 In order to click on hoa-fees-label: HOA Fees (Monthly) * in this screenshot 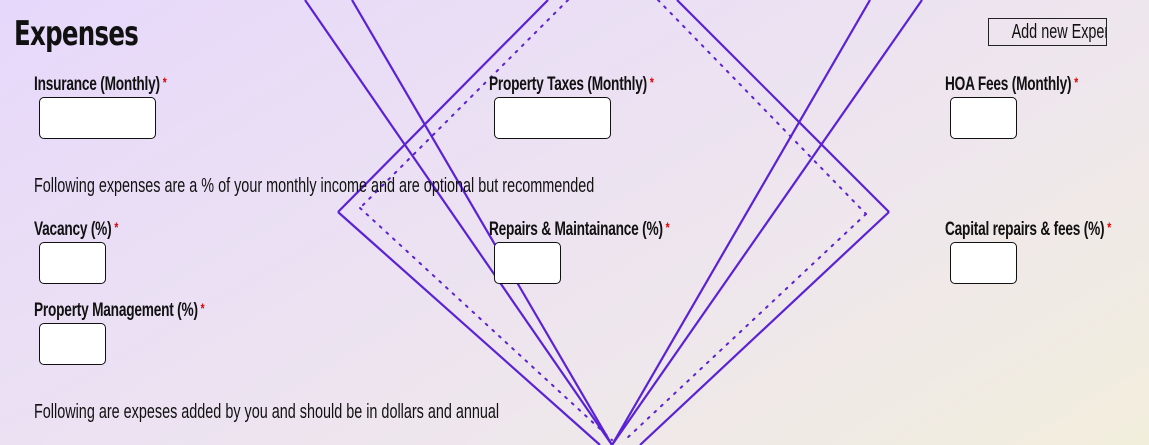, I will do `click(1011, 84)`.